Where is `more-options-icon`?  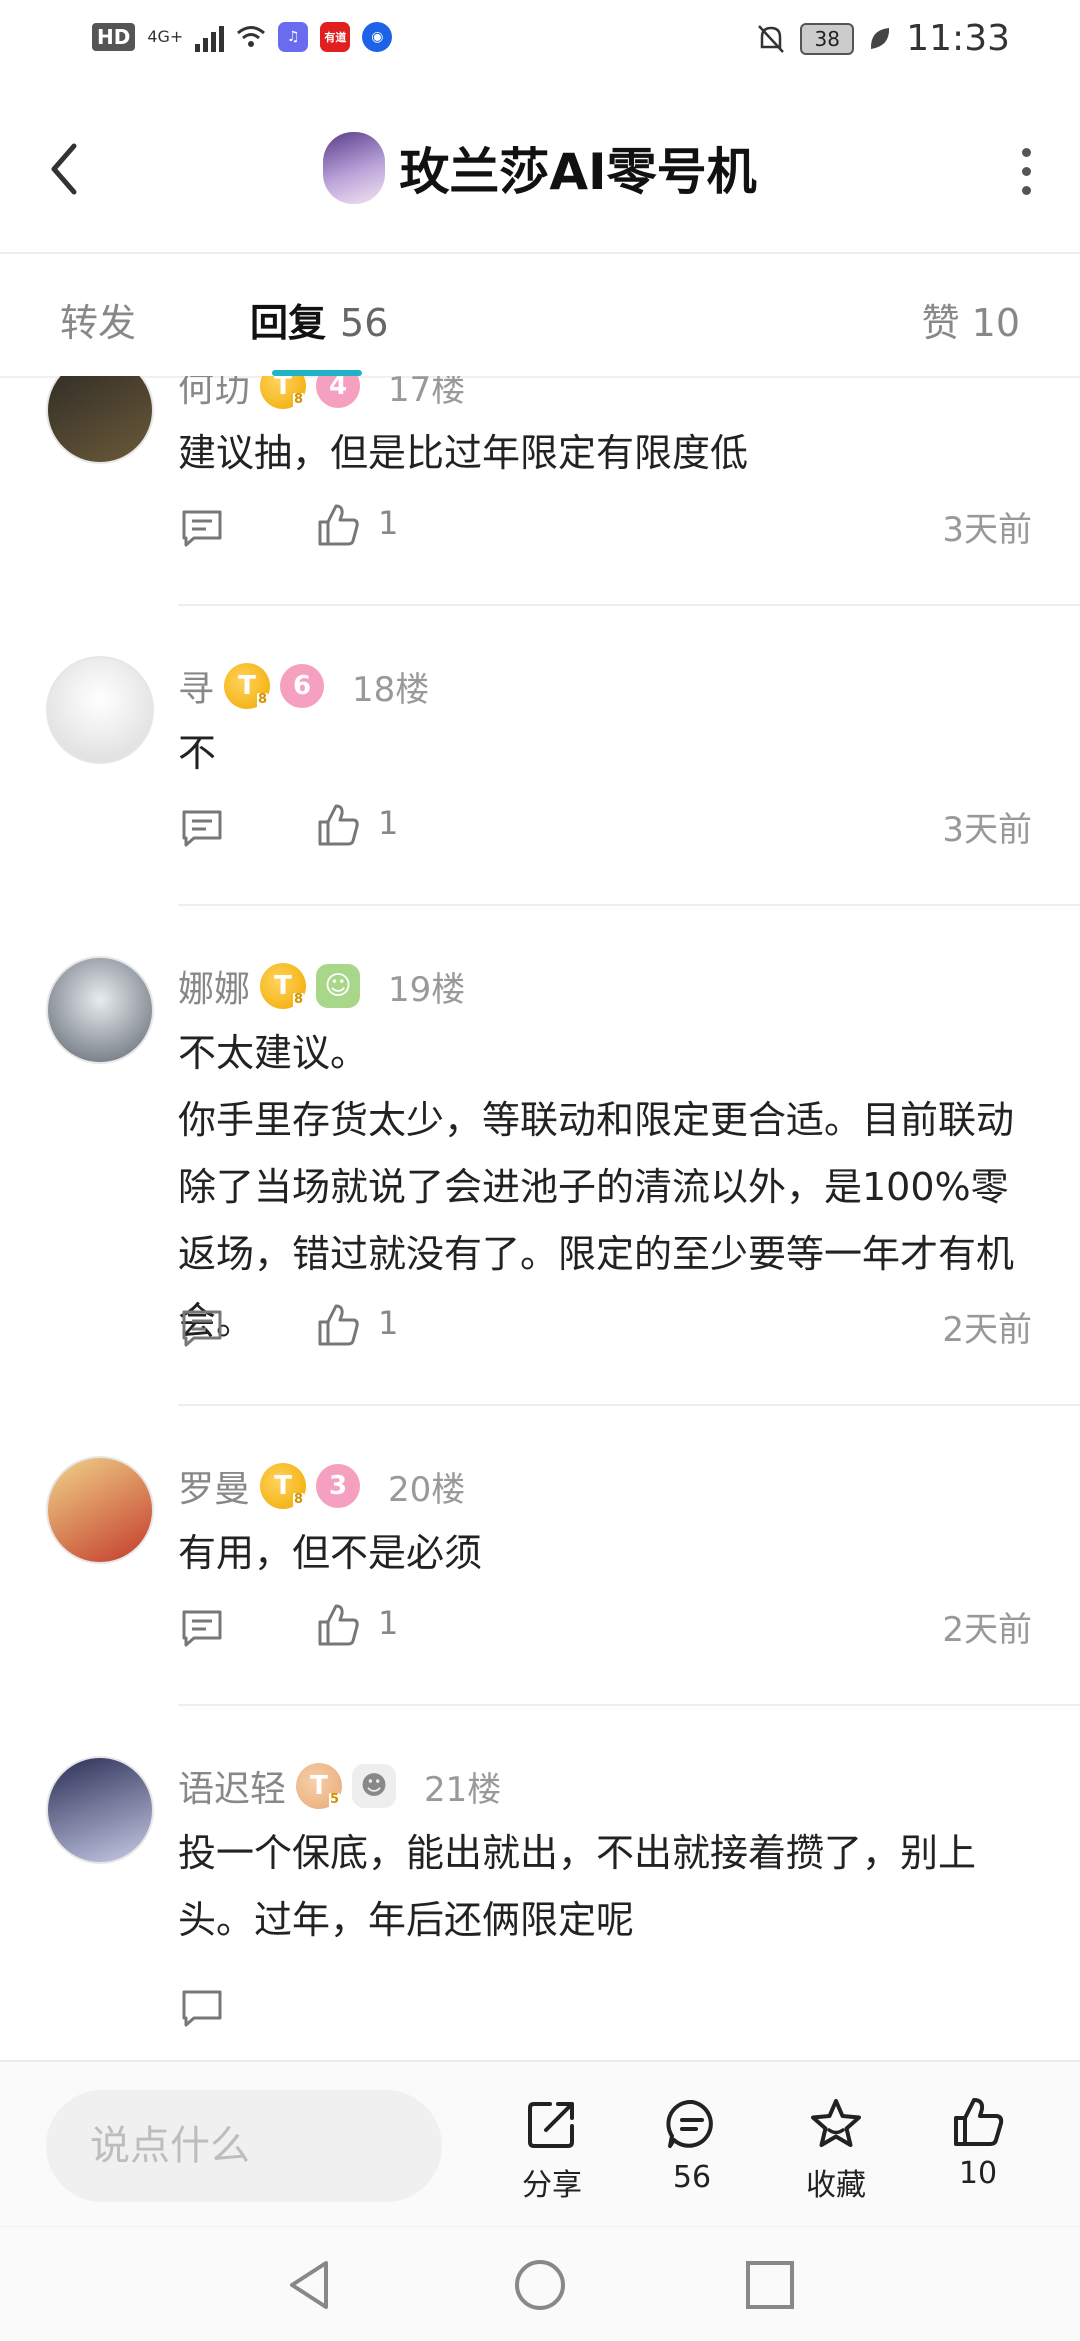 more-options-icon is located at coordinates (1026, 171).